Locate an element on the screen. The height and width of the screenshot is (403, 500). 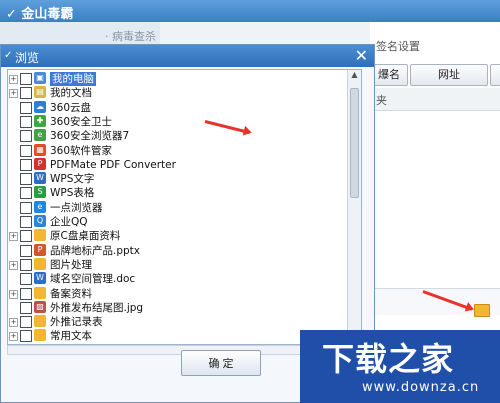
tree-item: + 原C盘桌面资料 is located at coordinates (178, 236).